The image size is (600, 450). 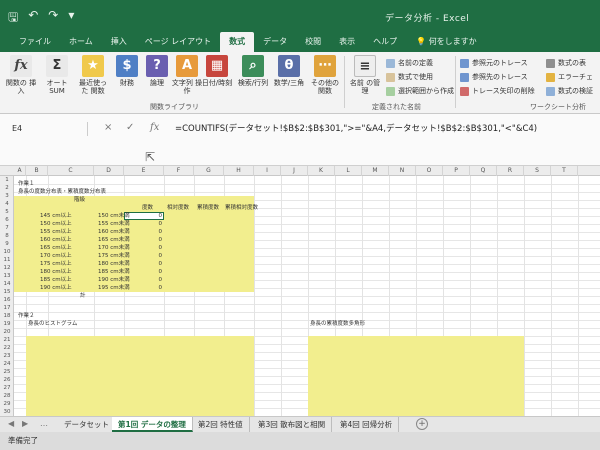 What do you see at coordinates (7, 372) in the screenshot?
I see `row-header: 25` at bounding box center [7, 372].